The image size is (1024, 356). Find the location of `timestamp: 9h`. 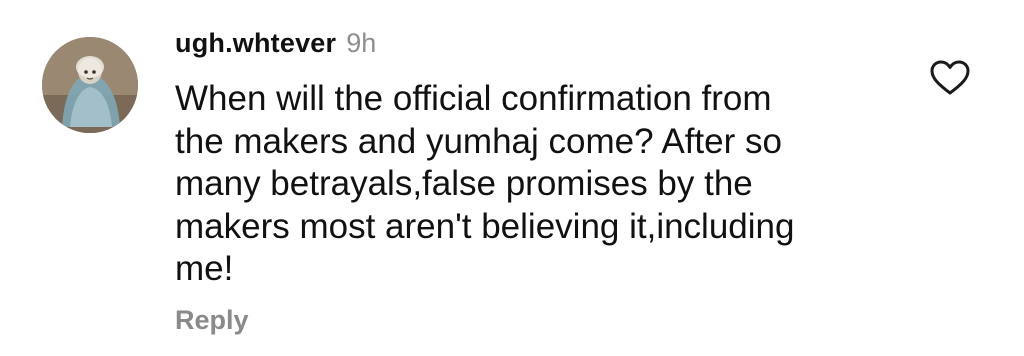

timestamp: 9h is located at coordinates (361, 43).